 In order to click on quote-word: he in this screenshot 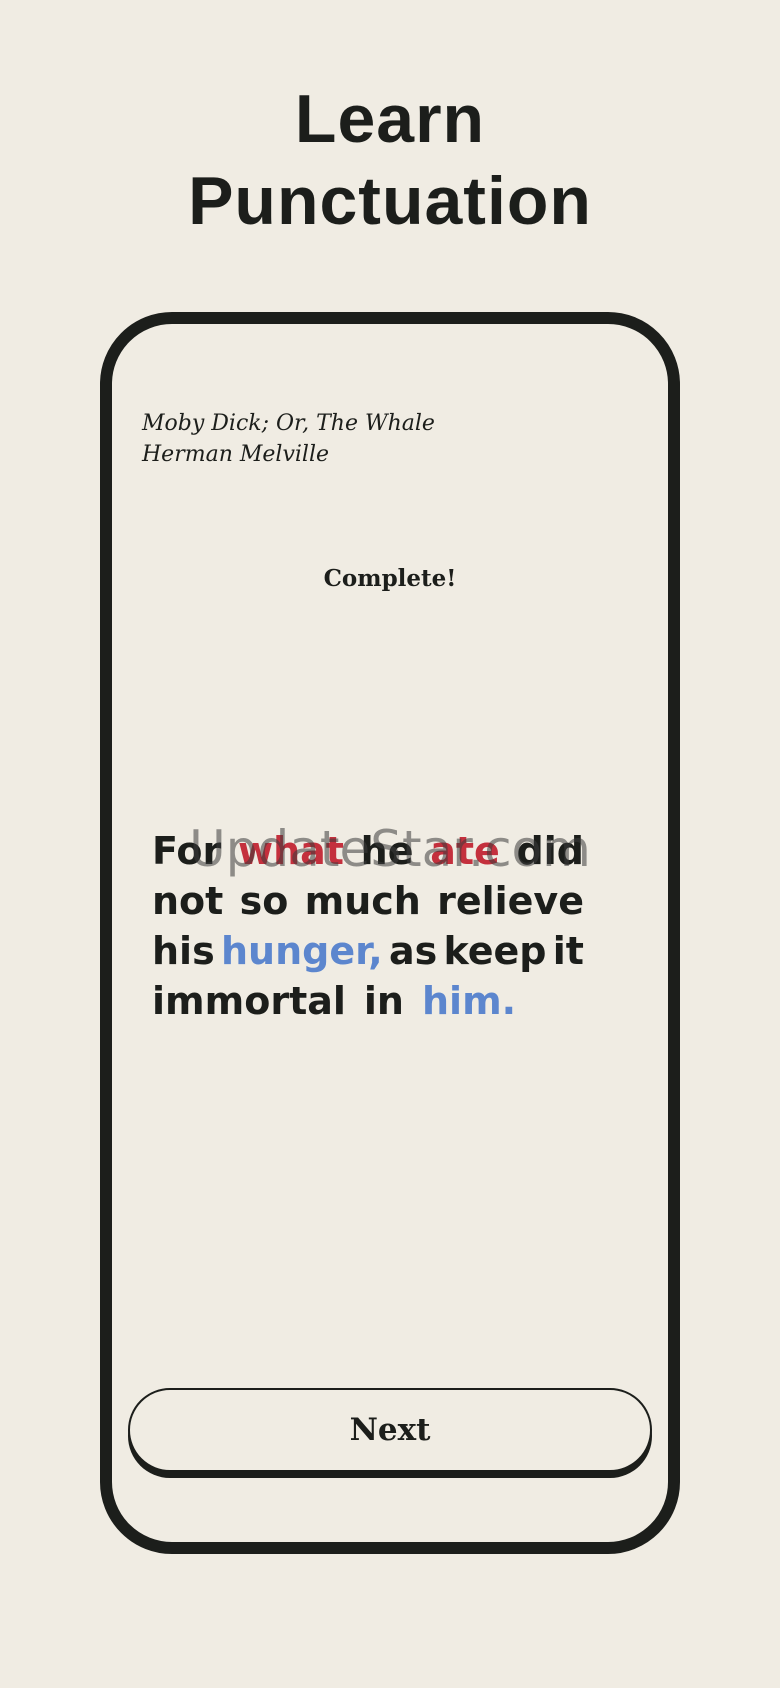, I will do `click(387, 851)`.